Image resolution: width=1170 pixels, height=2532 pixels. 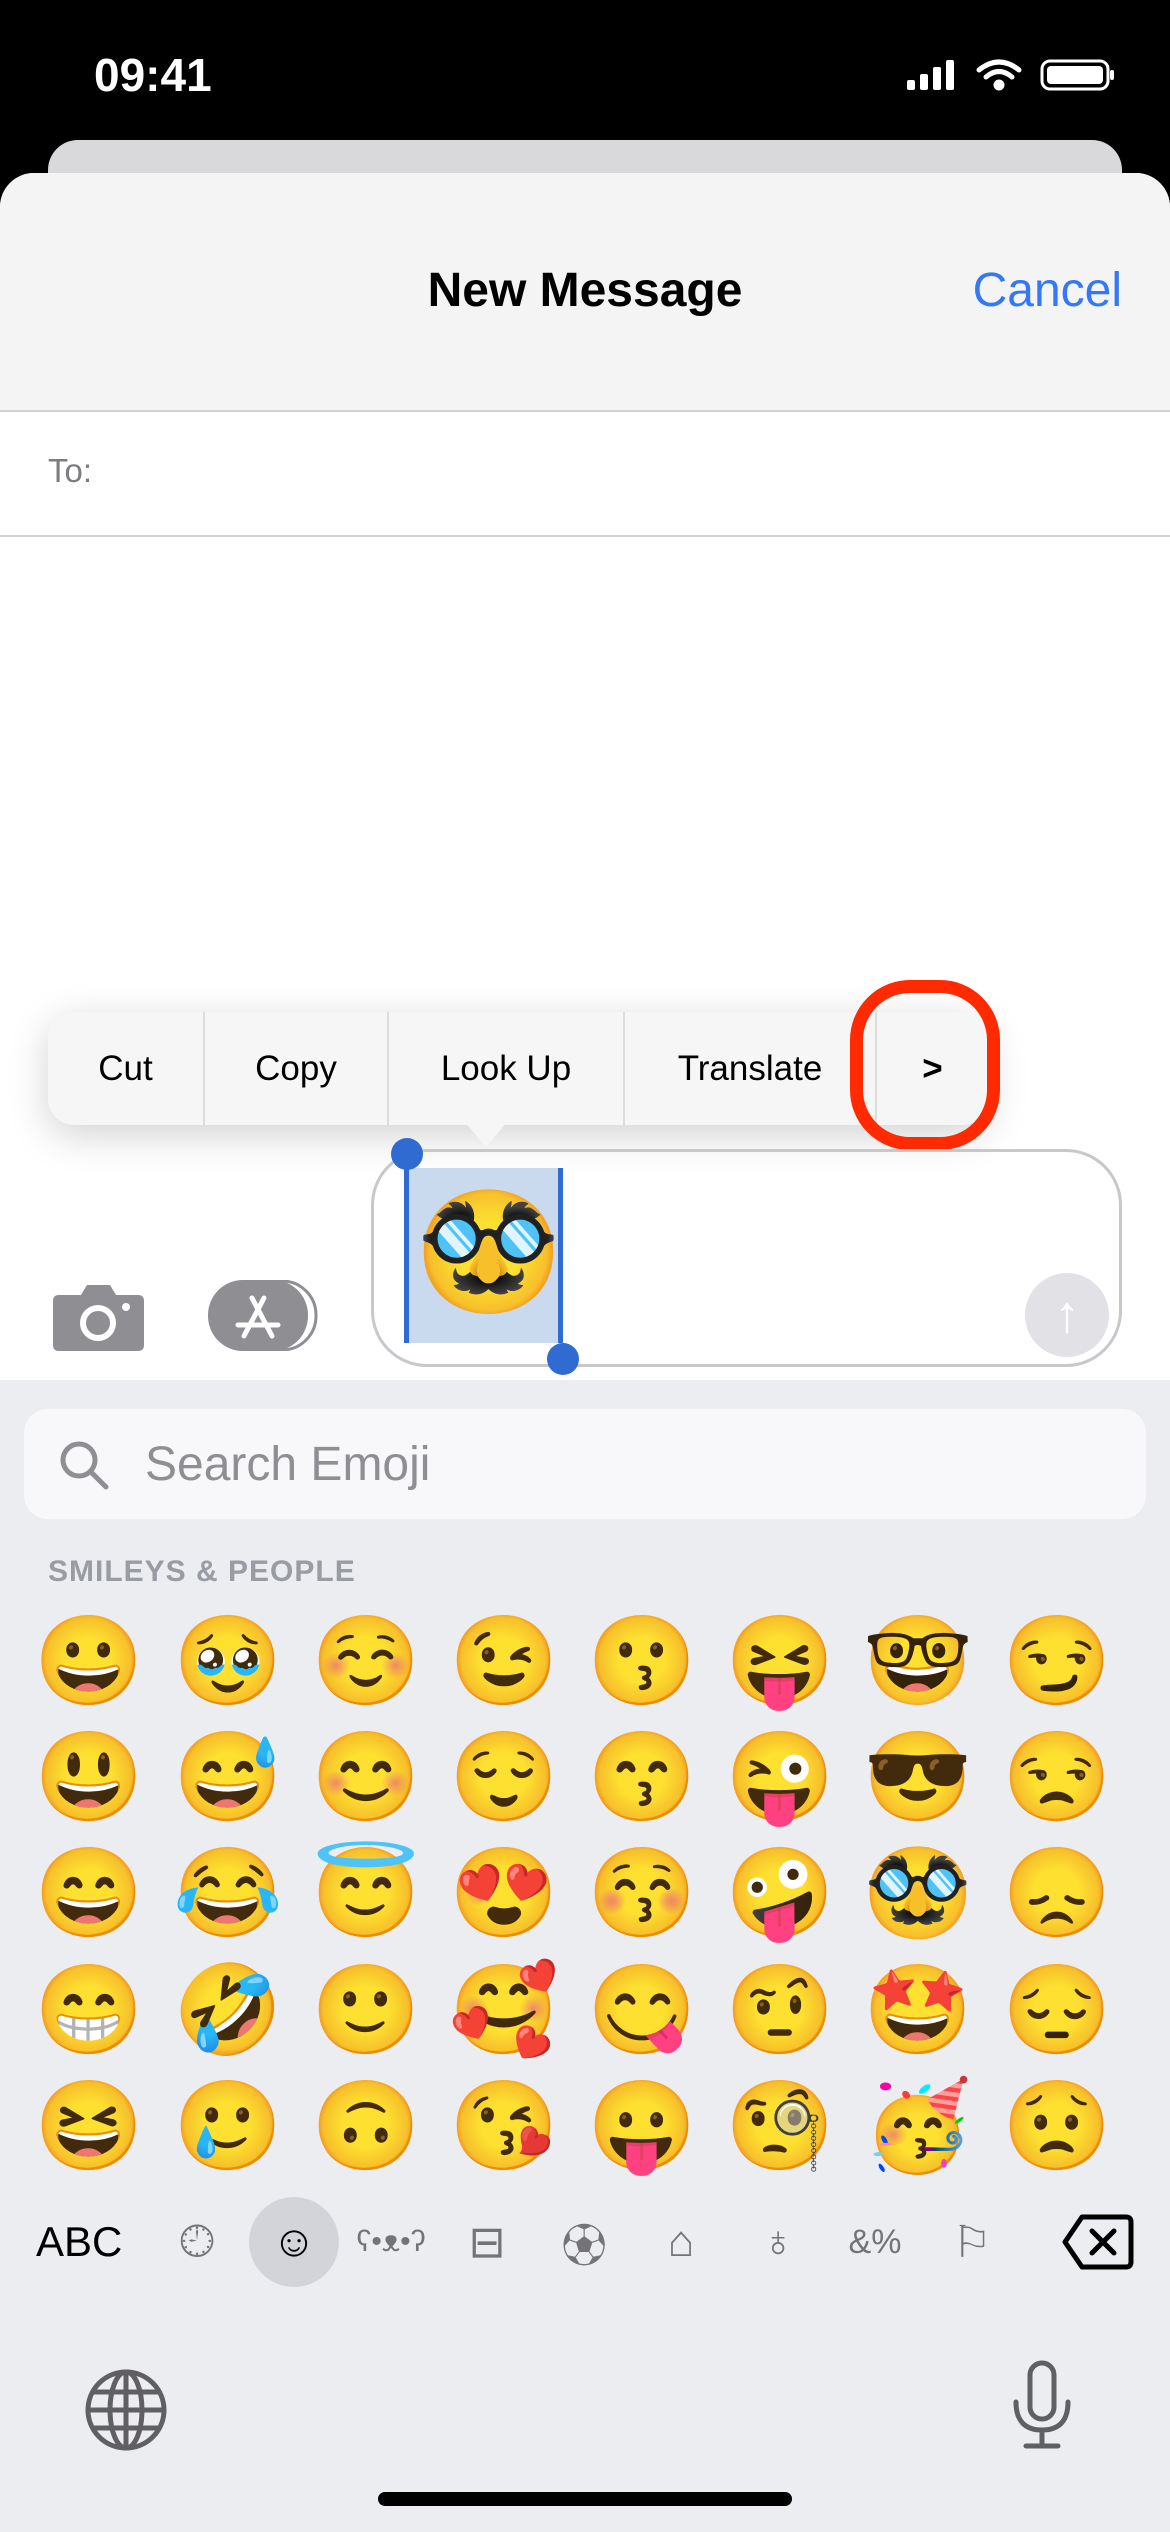 What do you see at coordinates (778, 2242) in the screenshot?
I see `objects-icon: ♁` at bounding box center [778, 2242].